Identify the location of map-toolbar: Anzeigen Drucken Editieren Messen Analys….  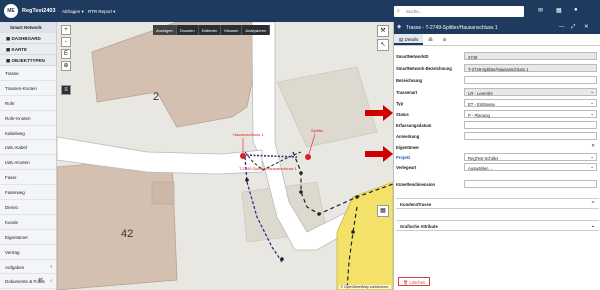
(212, 30).